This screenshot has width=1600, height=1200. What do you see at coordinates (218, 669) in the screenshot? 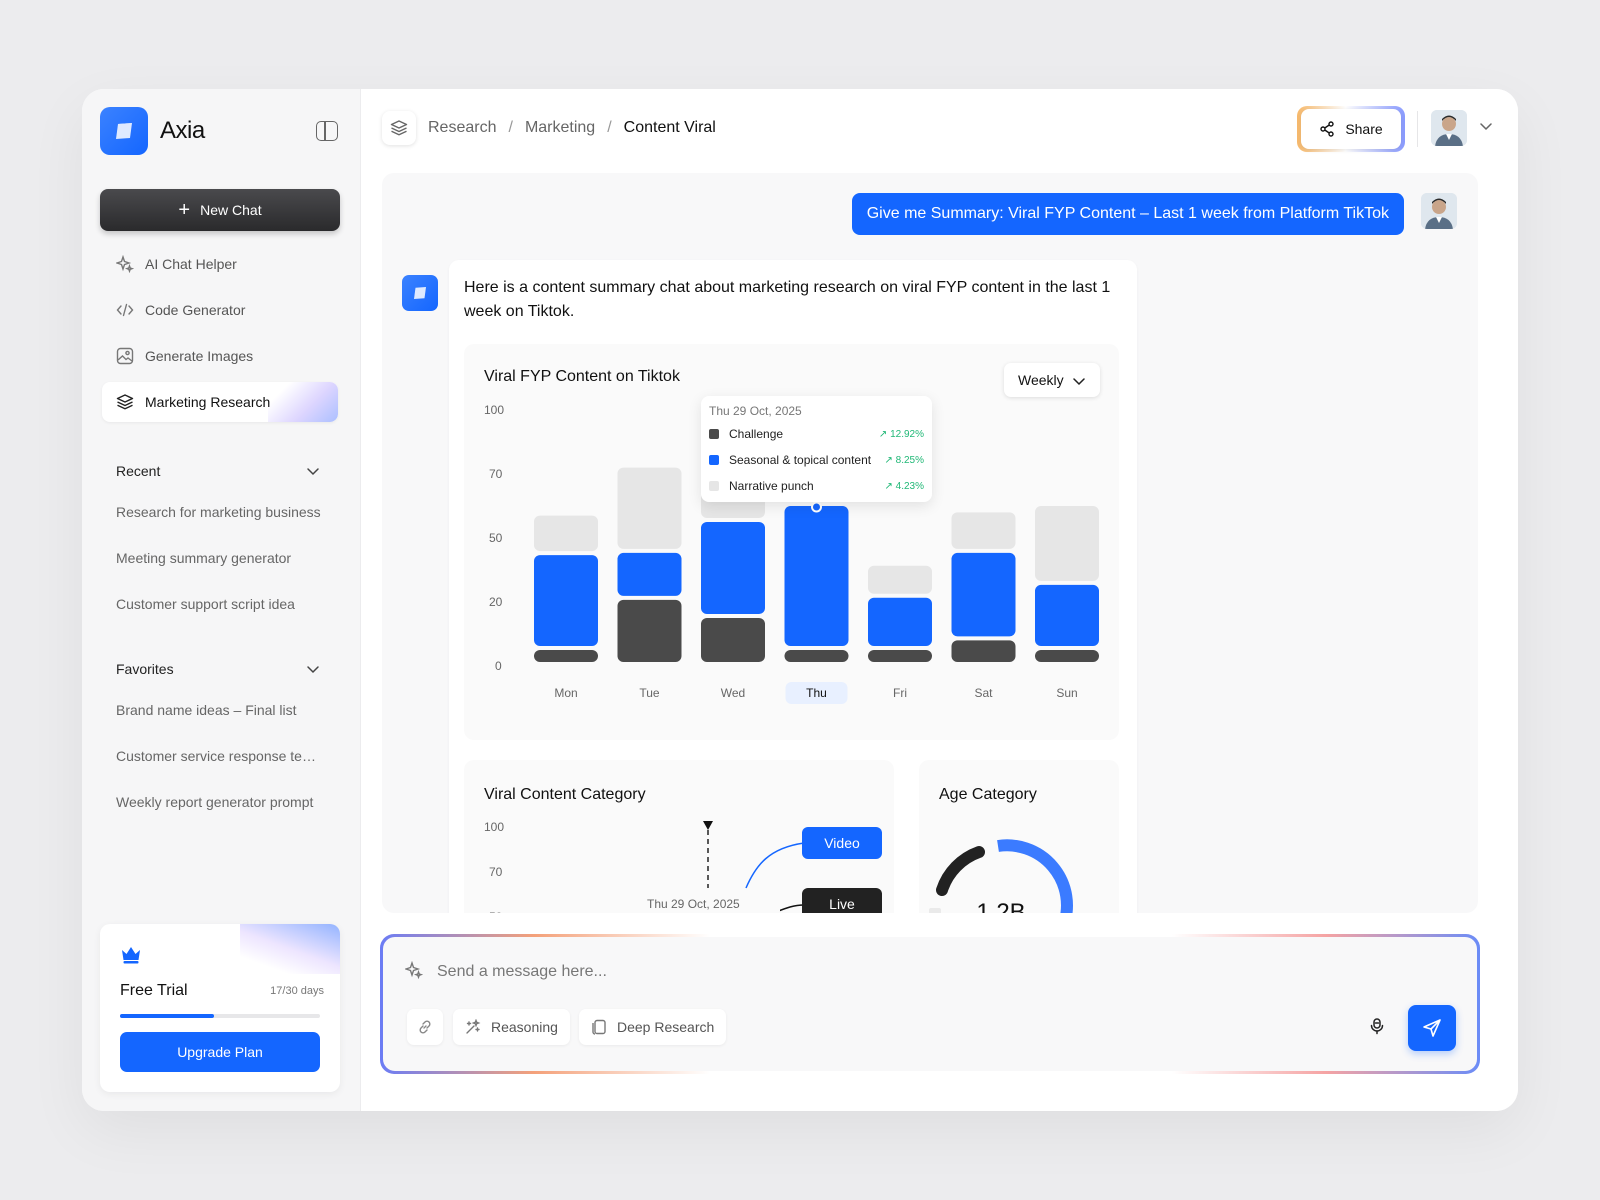
I see `favorites-header: Favorites` at bounding box center [218, 669].